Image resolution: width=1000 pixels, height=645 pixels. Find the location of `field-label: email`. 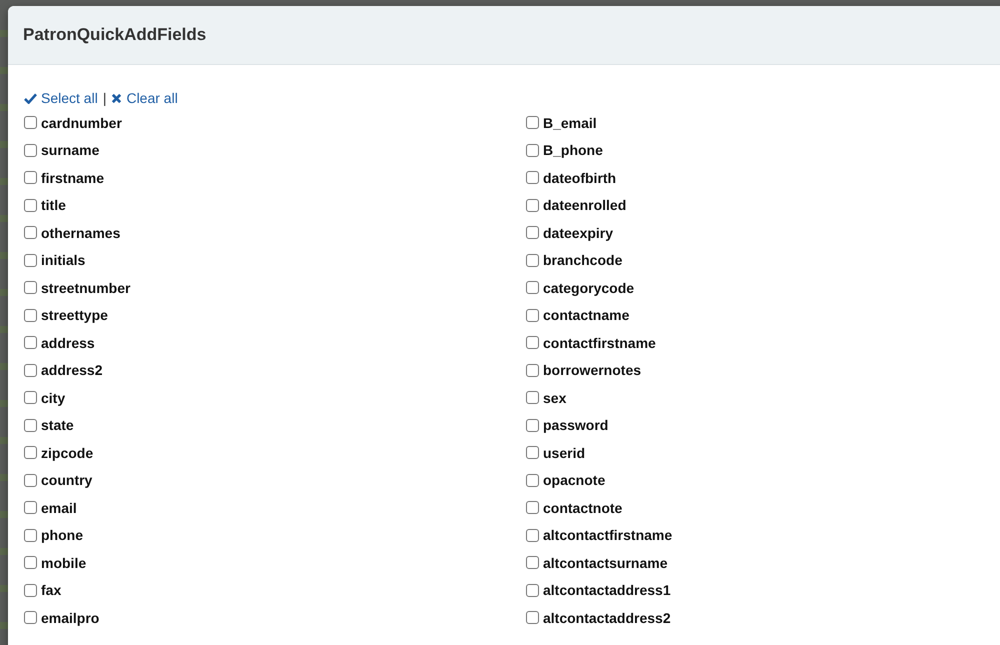

field-label: email is located at coordinates (59, 508).